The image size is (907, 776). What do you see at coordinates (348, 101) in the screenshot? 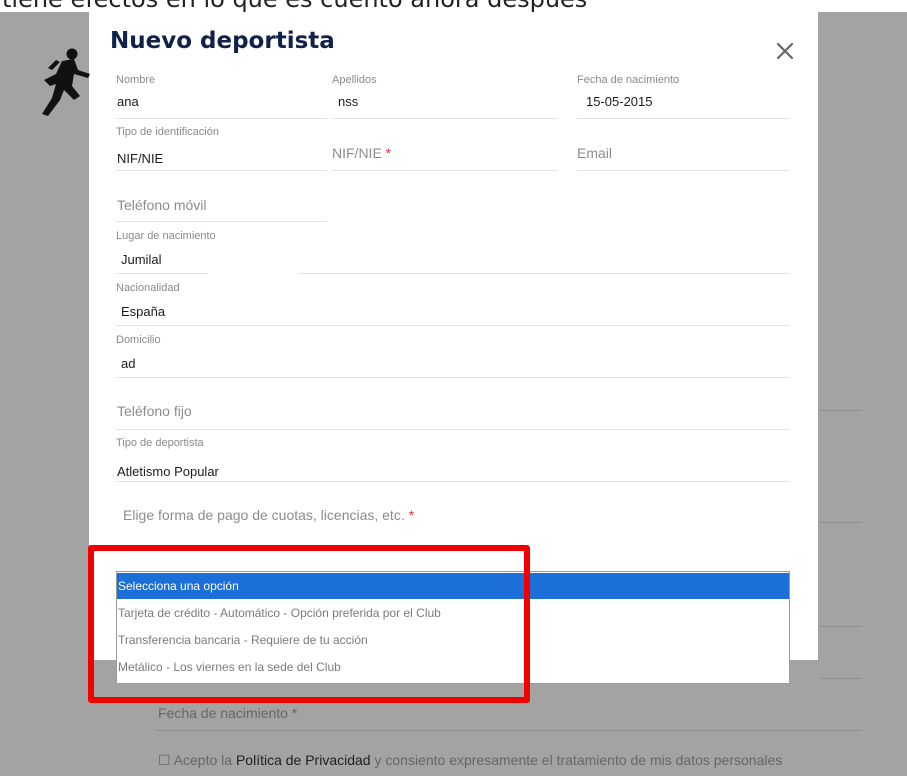
I see `apellidos-value: nss` at bounding box center [348, 101].